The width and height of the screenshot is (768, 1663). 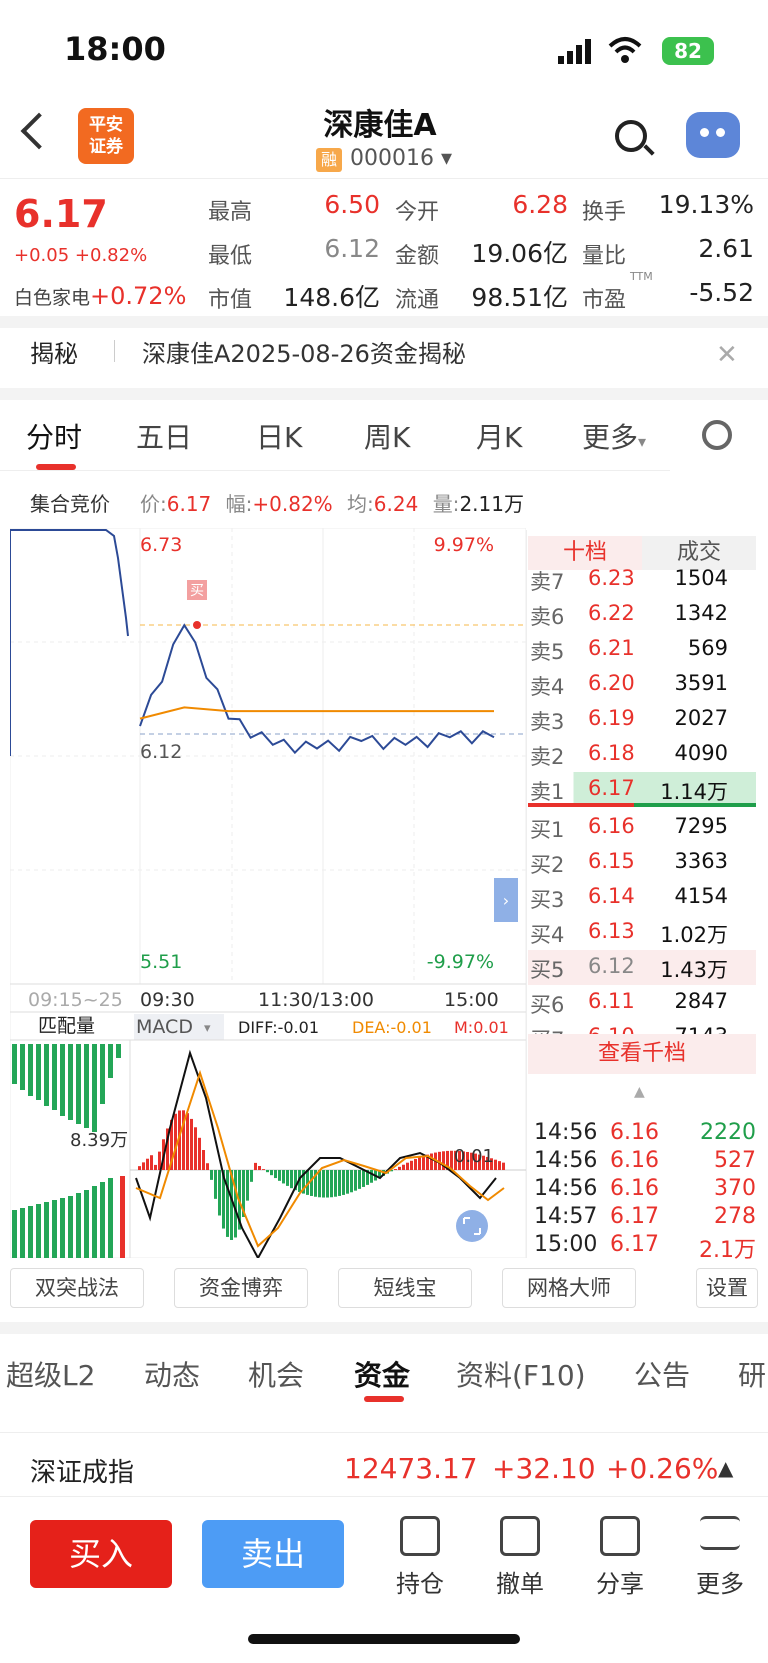 I want to click on tool-settings: 设置, so click(x=727, y=1288).